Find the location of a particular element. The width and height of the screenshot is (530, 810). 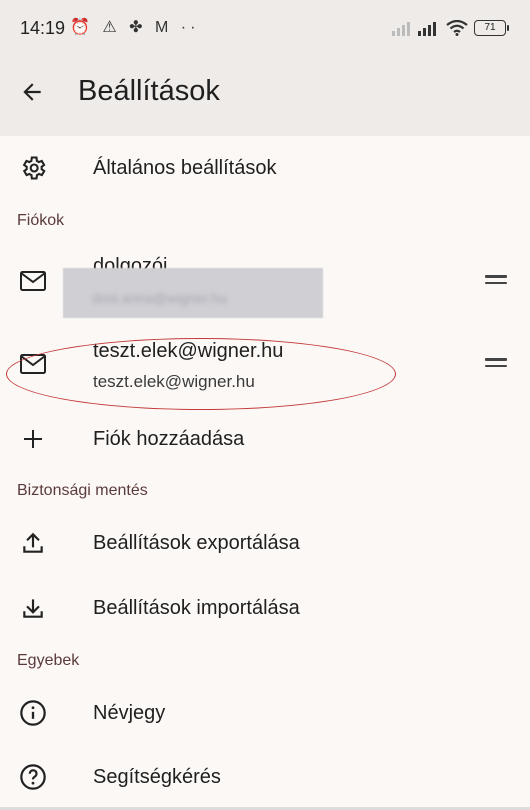

add-account-item: Fiók hozzáadása is located at coordinates (265, 439).